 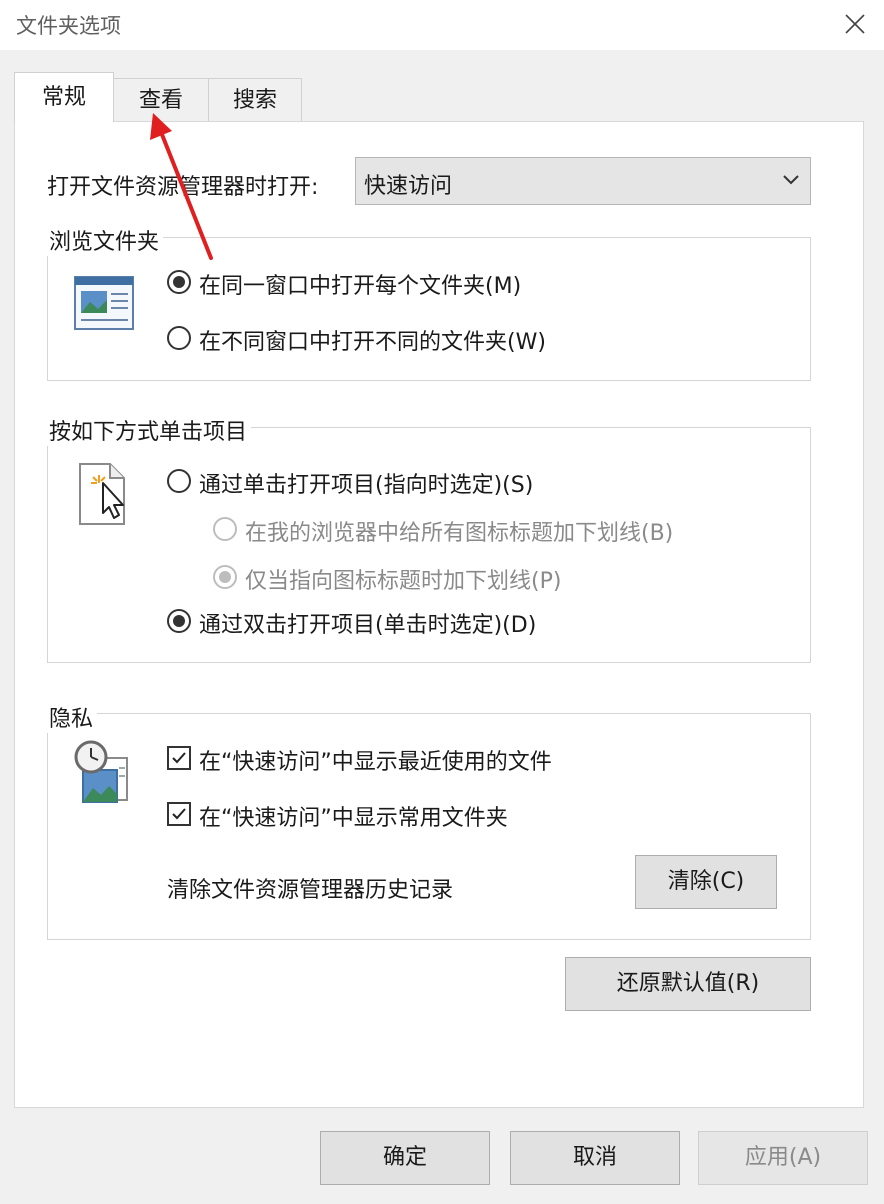 I want to click on title-bar: 文件夹选项, so click(x=442, y=25).